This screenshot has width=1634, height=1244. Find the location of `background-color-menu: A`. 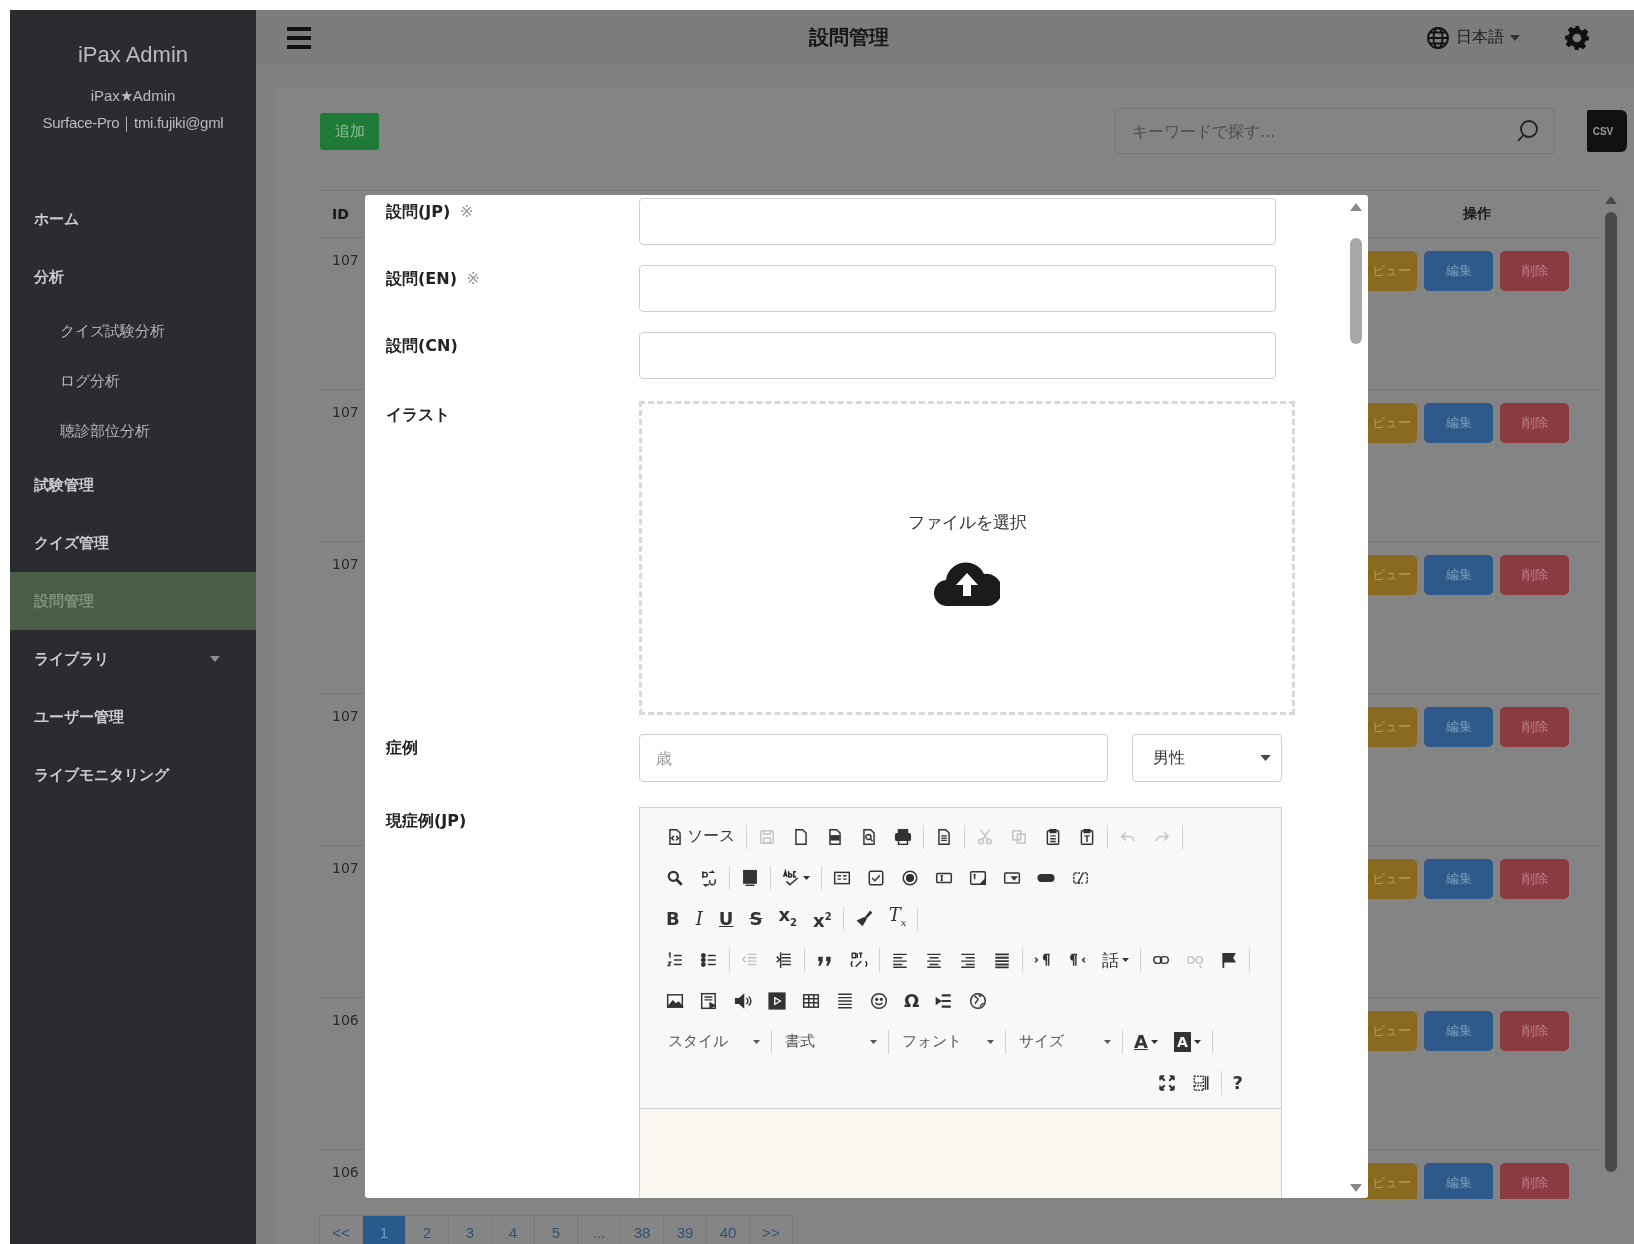

background-color-menu: A is located at coordinates (1187, 1041).